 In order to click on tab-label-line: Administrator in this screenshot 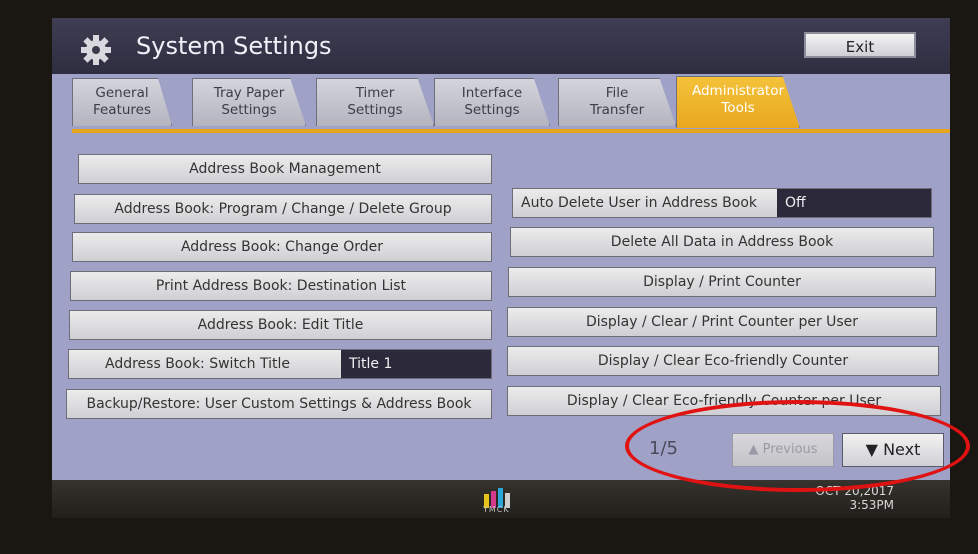, I will do `click(738, 91)`.